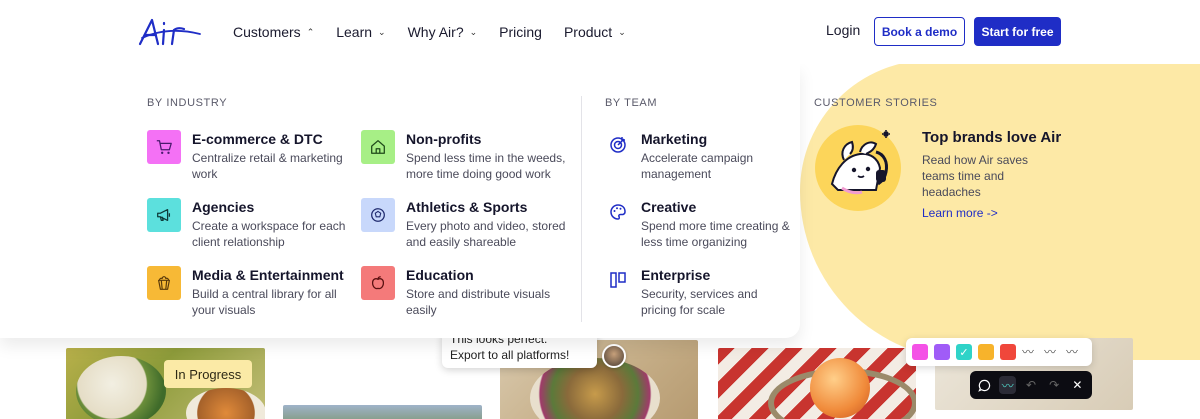 Image resolution: width=1200 pixels, height=419 pixels. Describe the element at coordinates (378, 215) in the screenshot. I see `ball-icon` at that location.